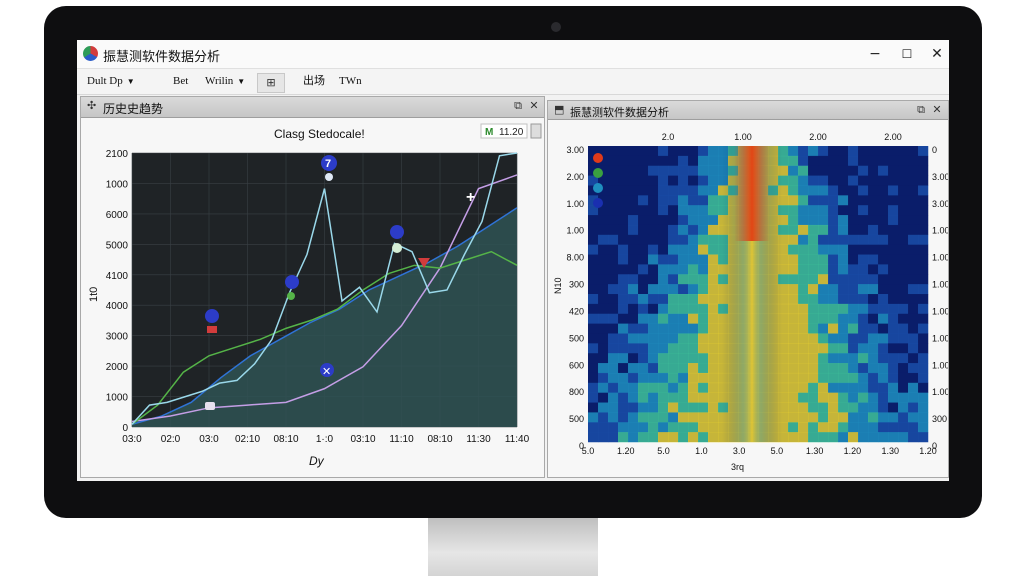 This screenshot has width=1024, height=576. I want to click on grid-view-icon: ⊞, so click(271, 83).